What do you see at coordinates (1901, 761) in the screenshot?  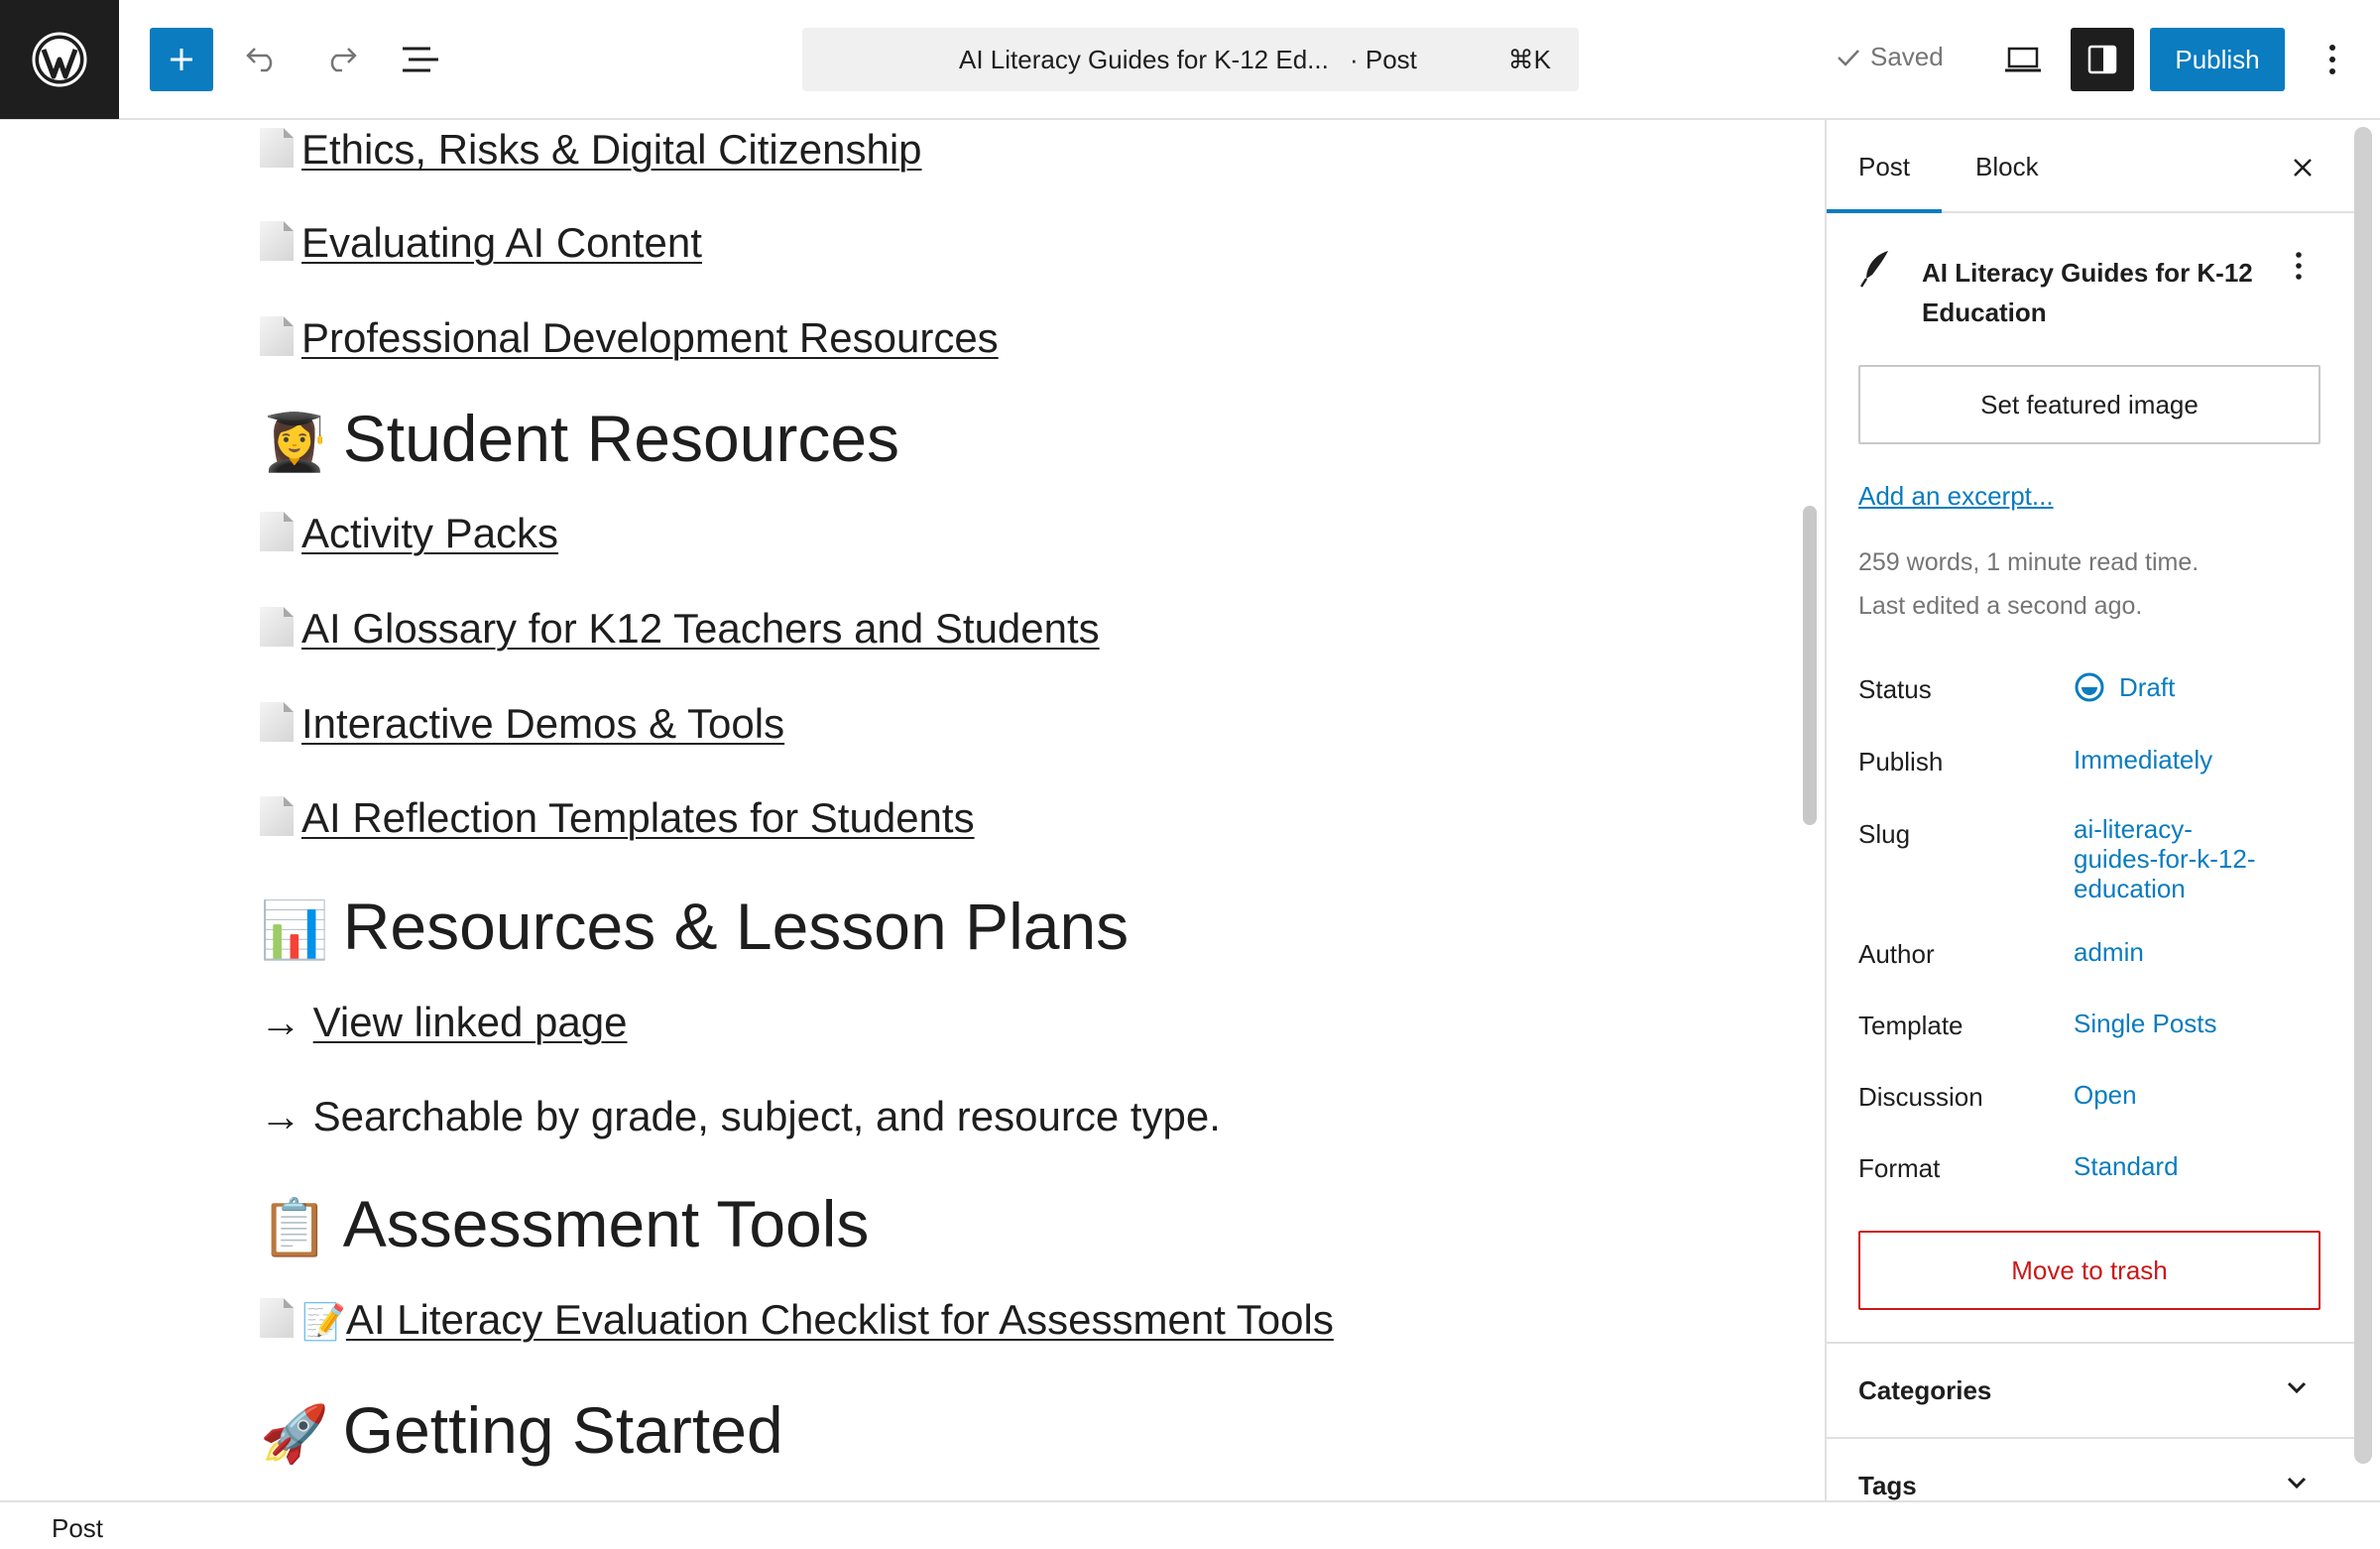 I see `publish-label: Publish` at bounding box center [1901, 761].